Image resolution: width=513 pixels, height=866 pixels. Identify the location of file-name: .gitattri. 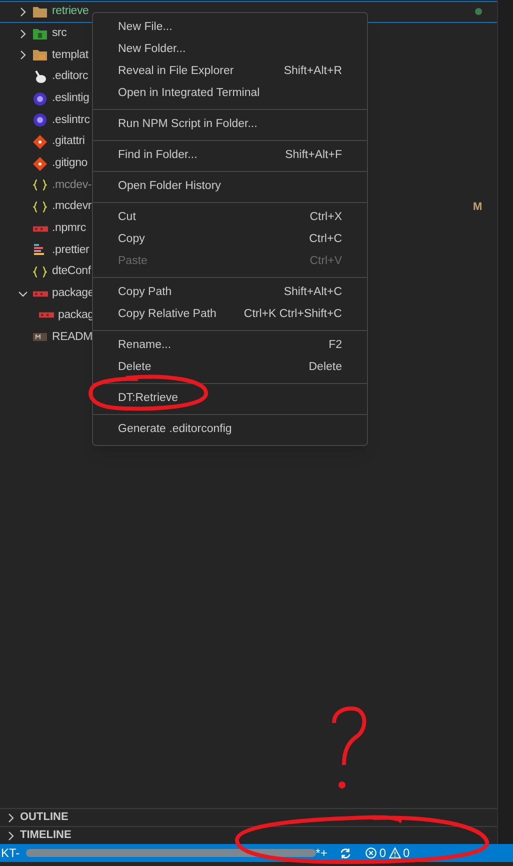
(68, 142).